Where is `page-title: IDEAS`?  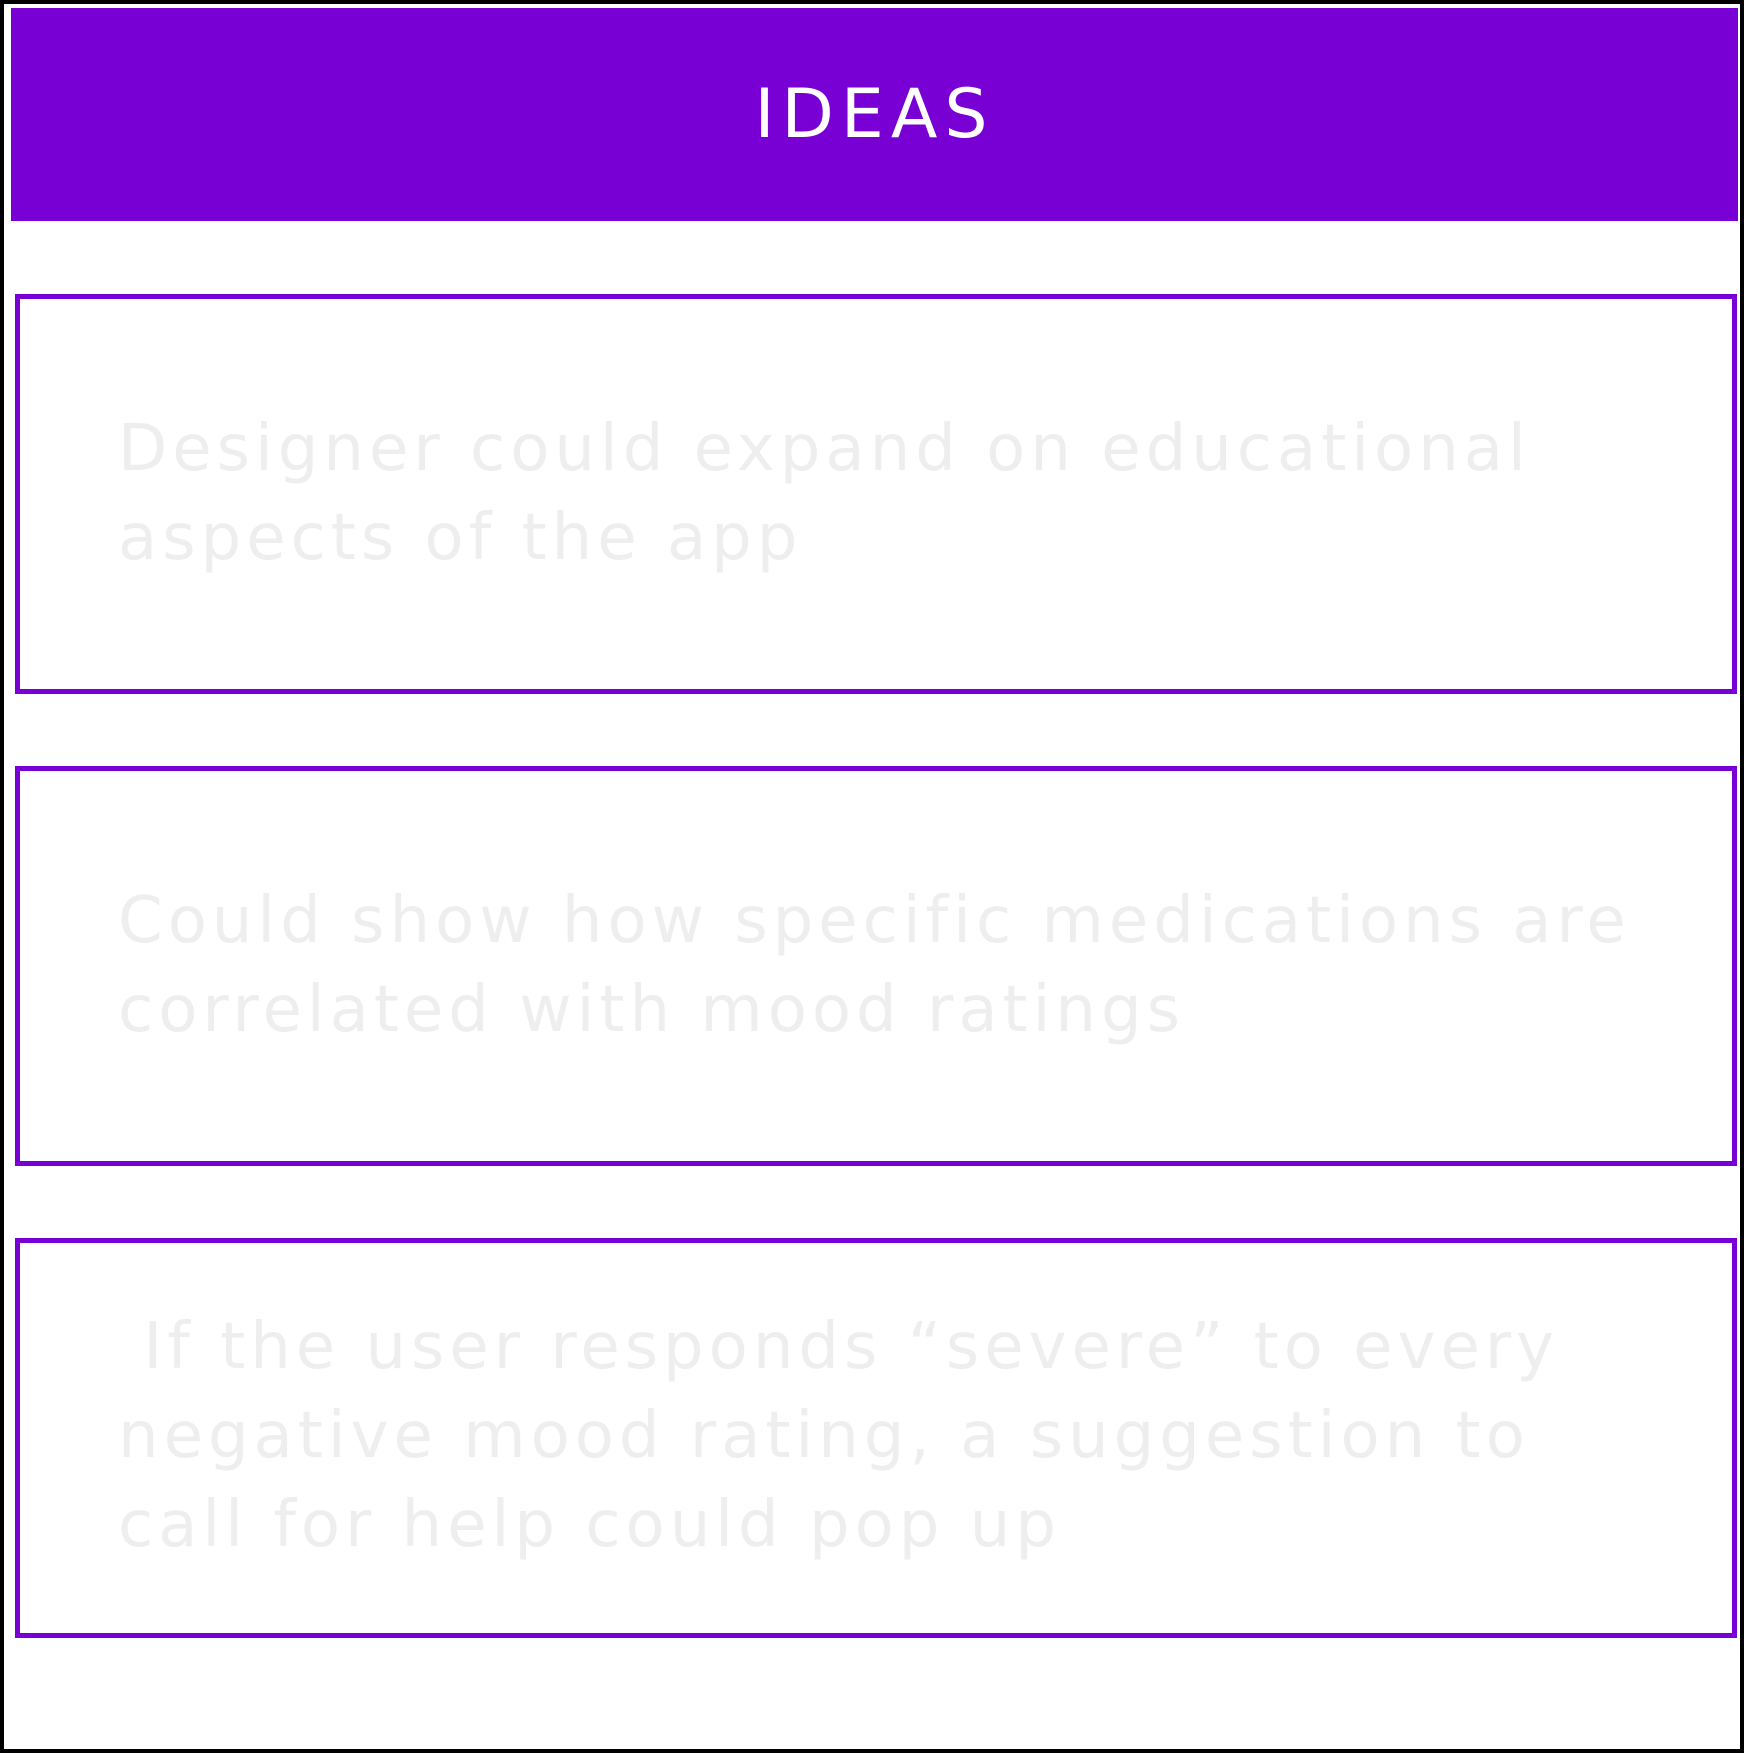
page-title: IDEAS is located at coordinates (874, 114).